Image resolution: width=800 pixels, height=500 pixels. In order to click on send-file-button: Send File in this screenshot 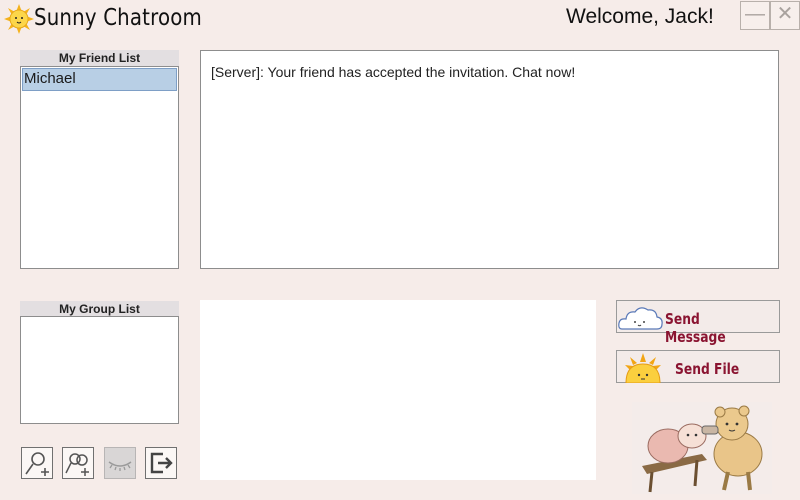, I will do `click(698, 366)`.